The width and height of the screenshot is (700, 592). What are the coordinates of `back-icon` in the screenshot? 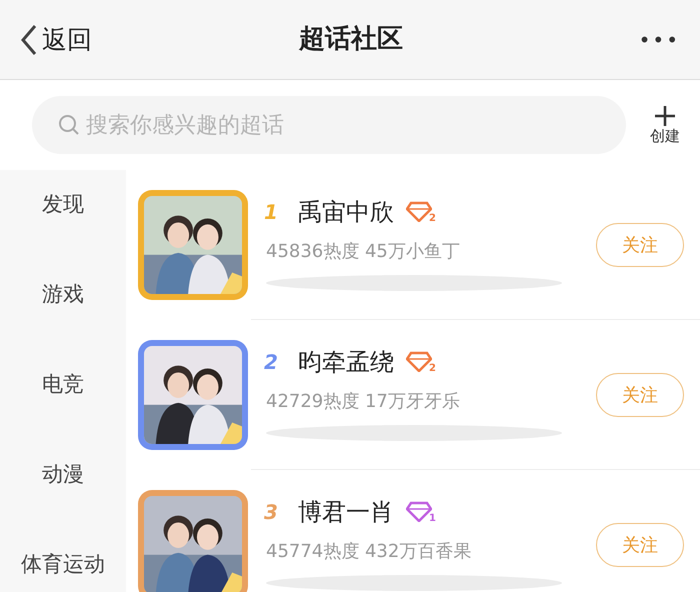 It's located at (29, 40).